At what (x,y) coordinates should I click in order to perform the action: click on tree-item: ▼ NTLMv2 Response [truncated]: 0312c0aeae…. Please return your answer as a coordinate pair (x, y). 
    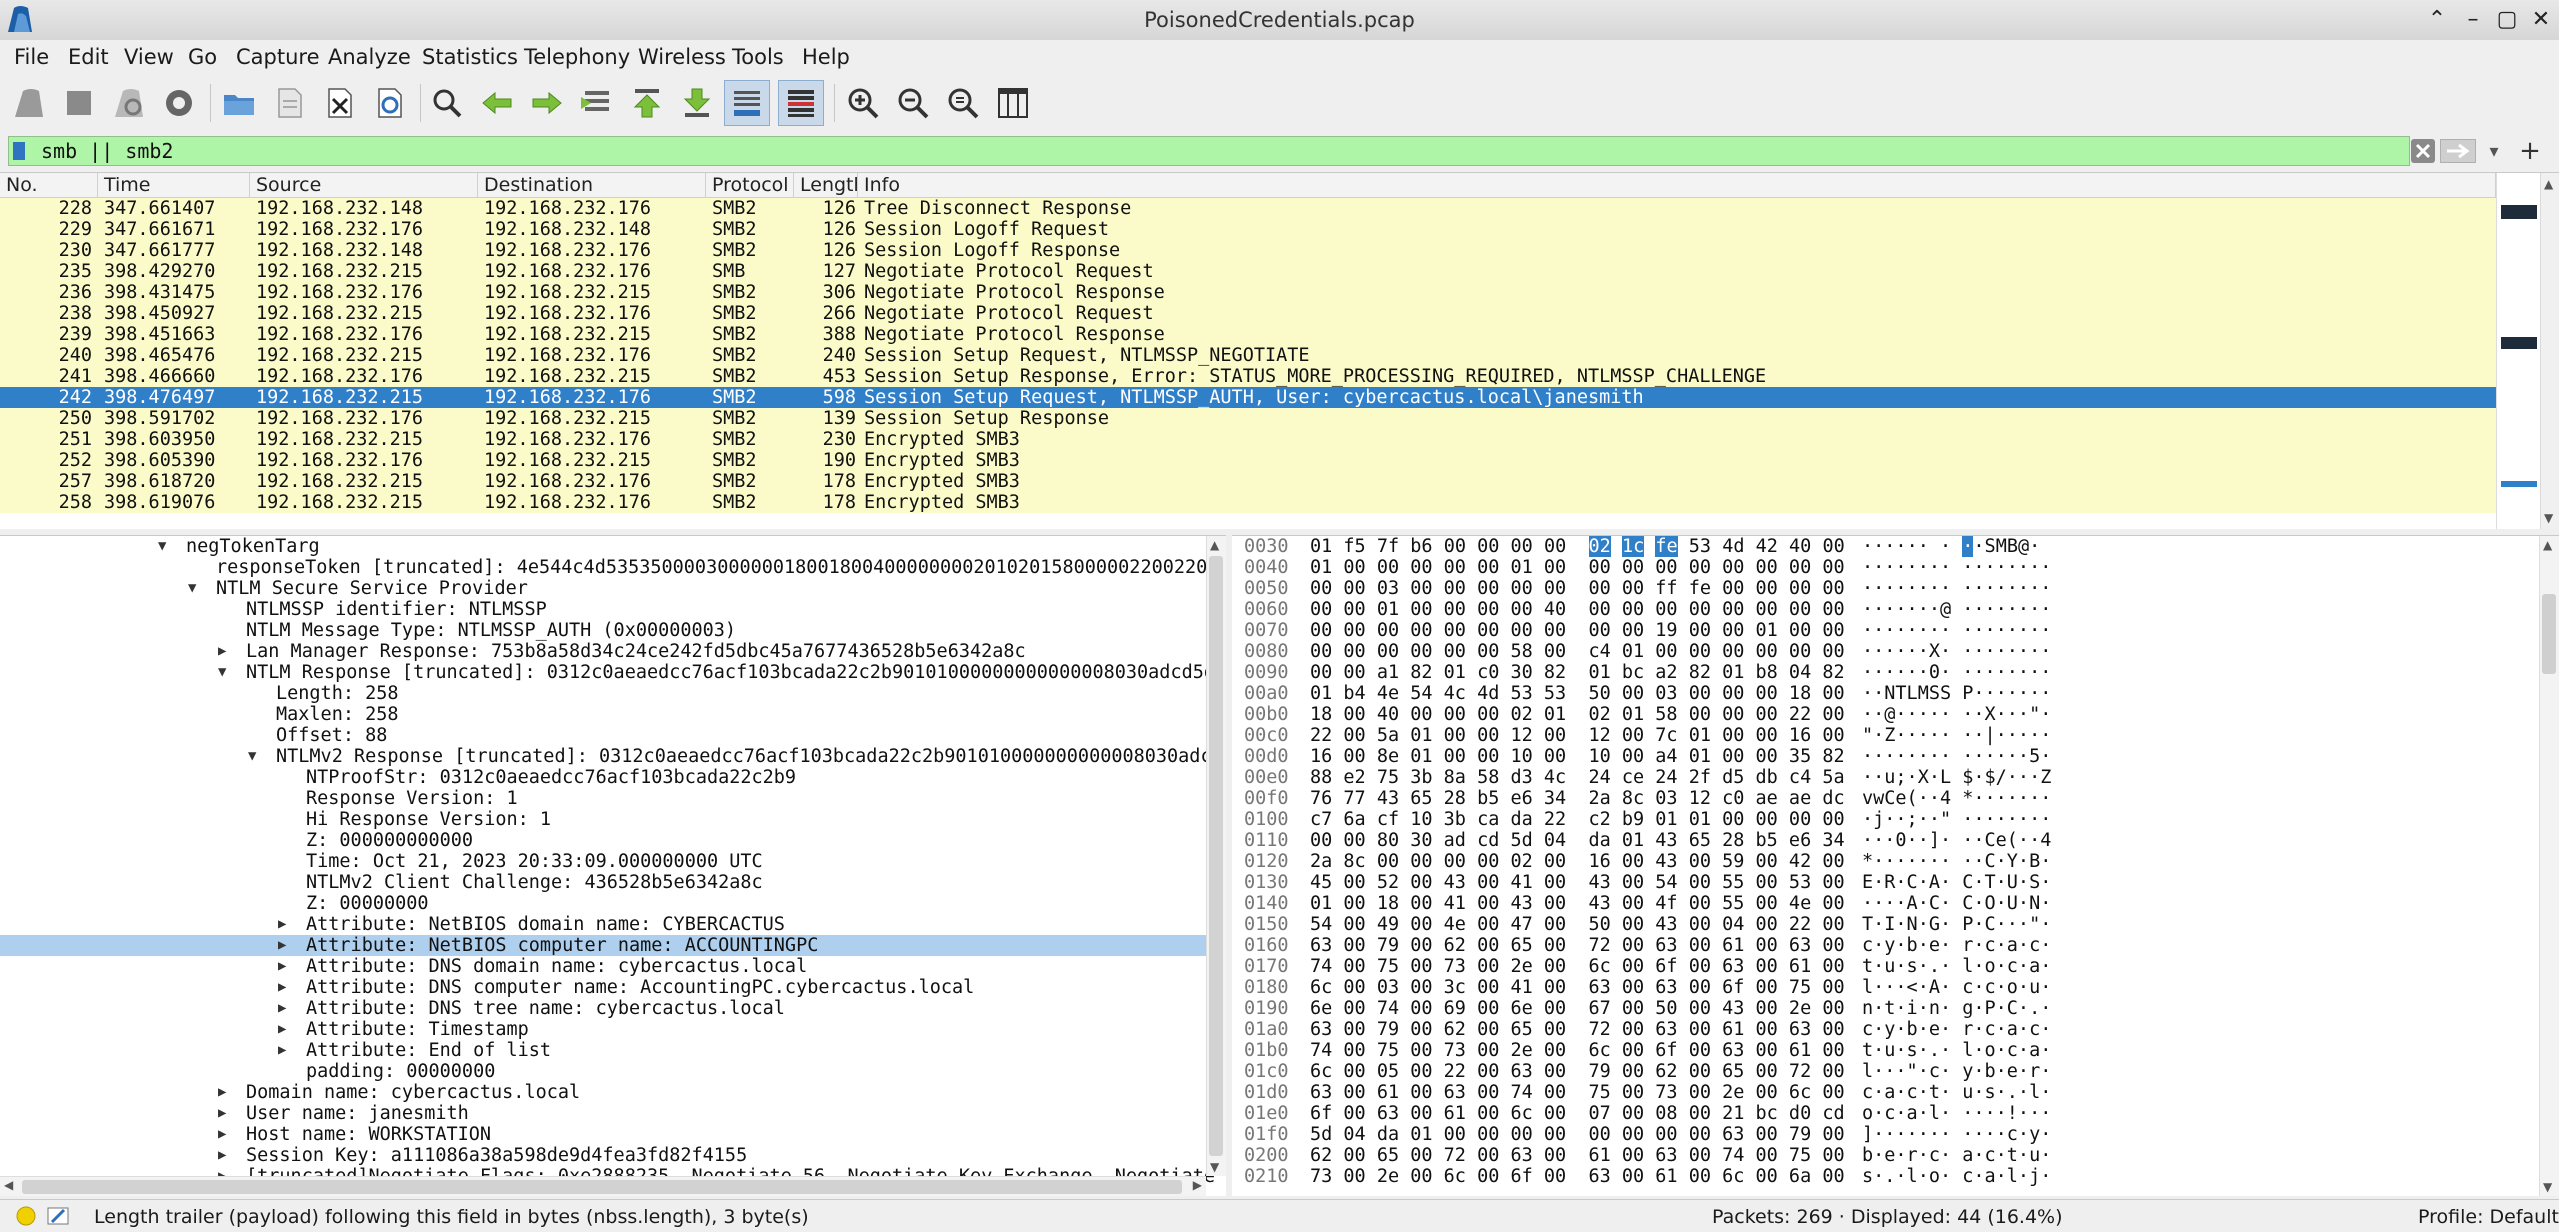
    Looking at the image, I should click on (613, 756).